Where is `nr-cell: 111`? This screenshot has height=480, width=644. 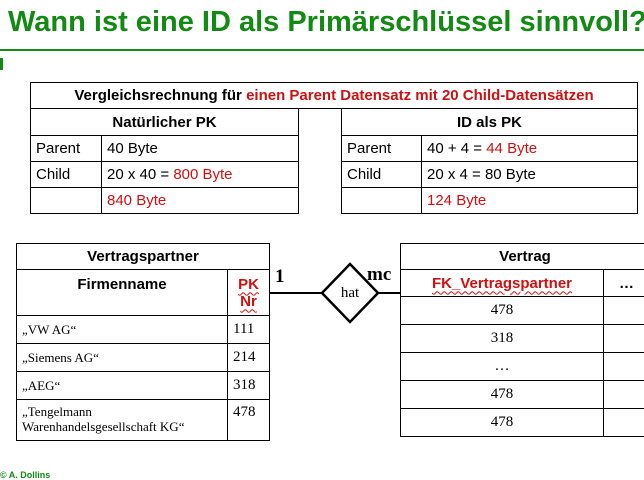
nr-cell: 111 is located at coordinates (248, 329).